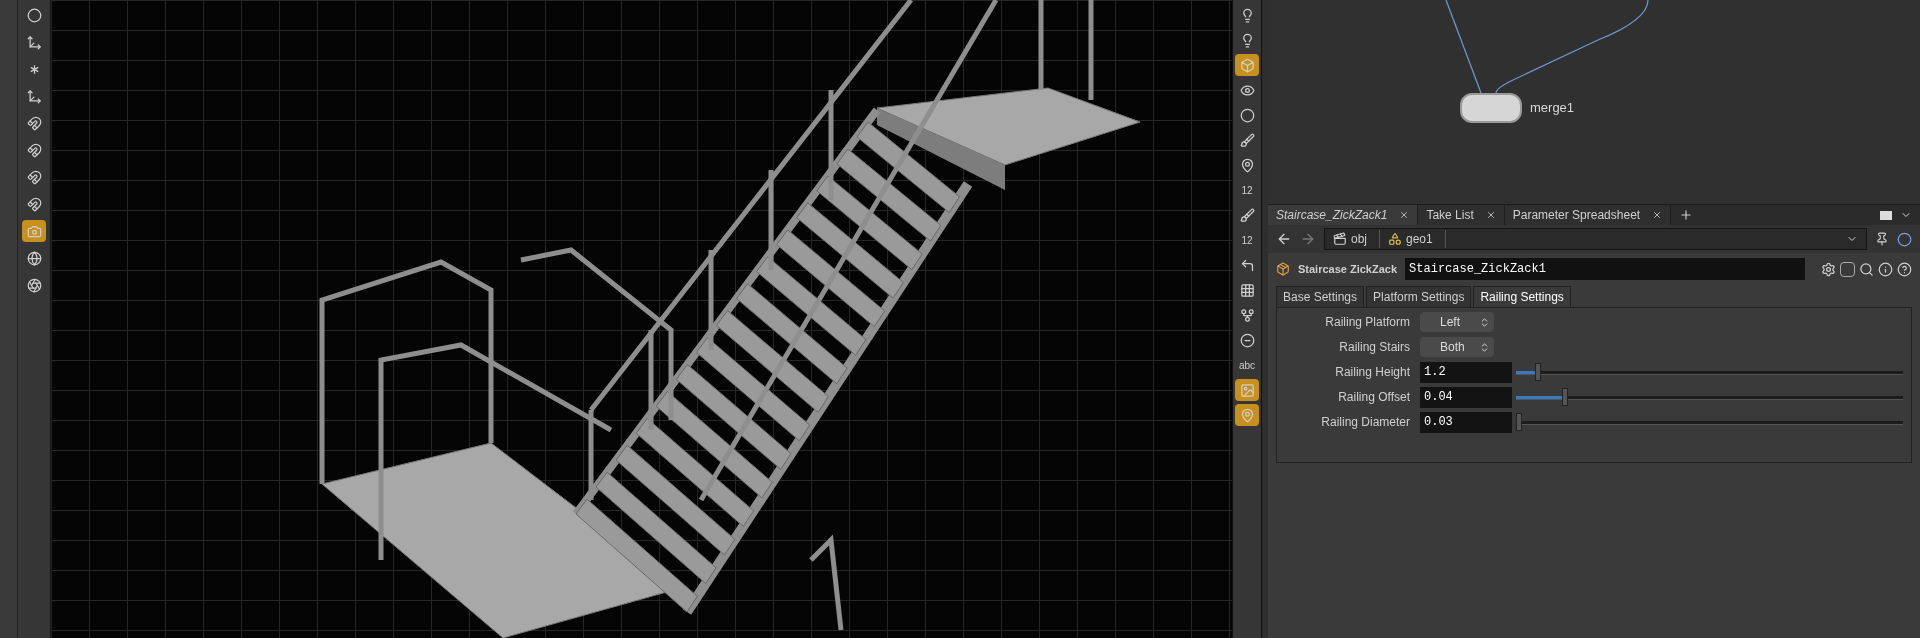  I want to click on toolbar-button: abc, so click(1247, 365).